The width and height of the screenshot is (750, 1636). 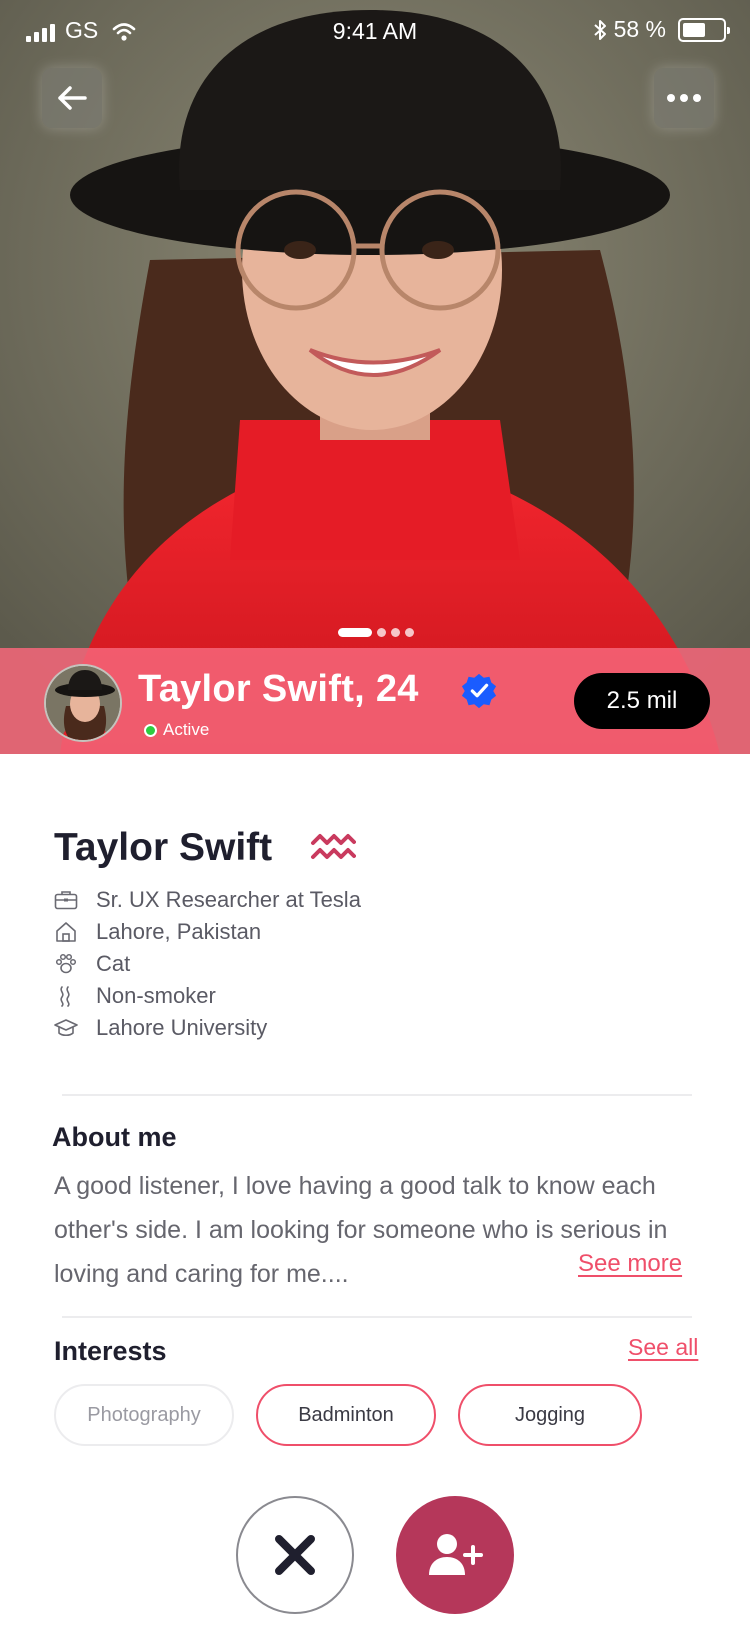 What do you see at coordinates (333, 846) in the screenshot?
I see `aquarius-icon` at bounding box center [333, 846].